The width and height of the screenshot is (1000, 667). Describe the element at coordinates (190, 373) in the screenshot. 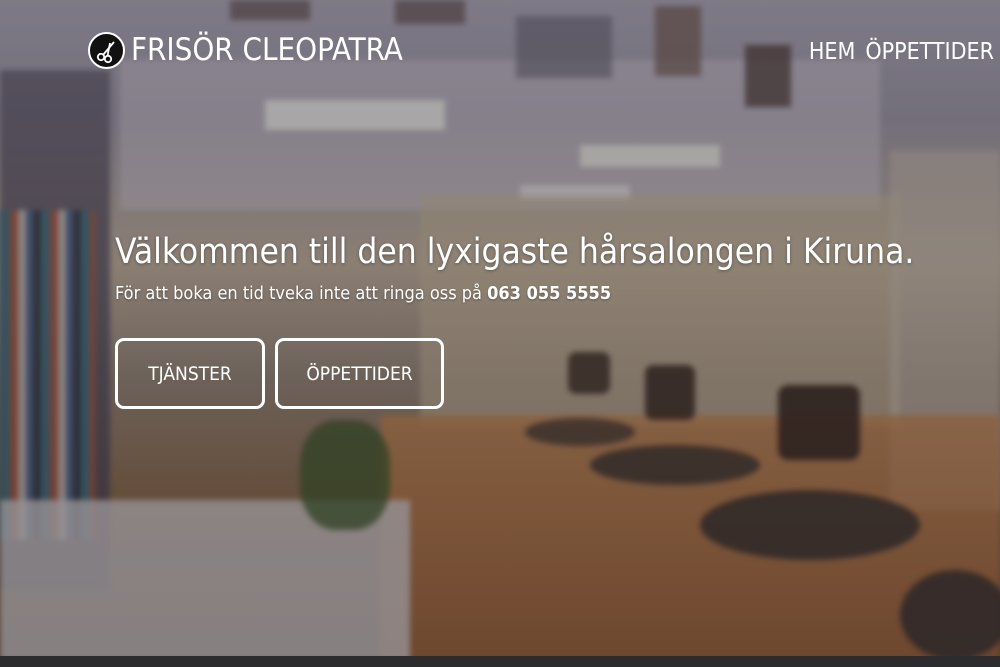

I see `services-button: TJÄNSTER` at that location.